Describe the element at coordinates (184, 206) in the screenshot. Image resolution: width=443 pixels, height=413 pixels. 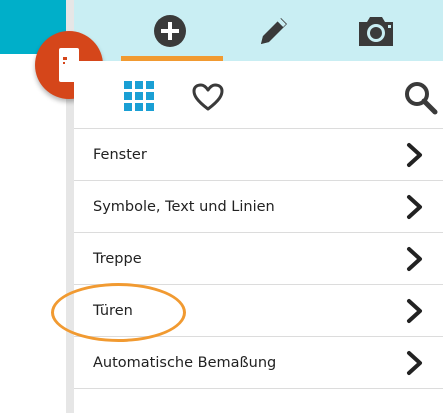
I see `list-item-label: Symbole, Text und Linien` at that location.